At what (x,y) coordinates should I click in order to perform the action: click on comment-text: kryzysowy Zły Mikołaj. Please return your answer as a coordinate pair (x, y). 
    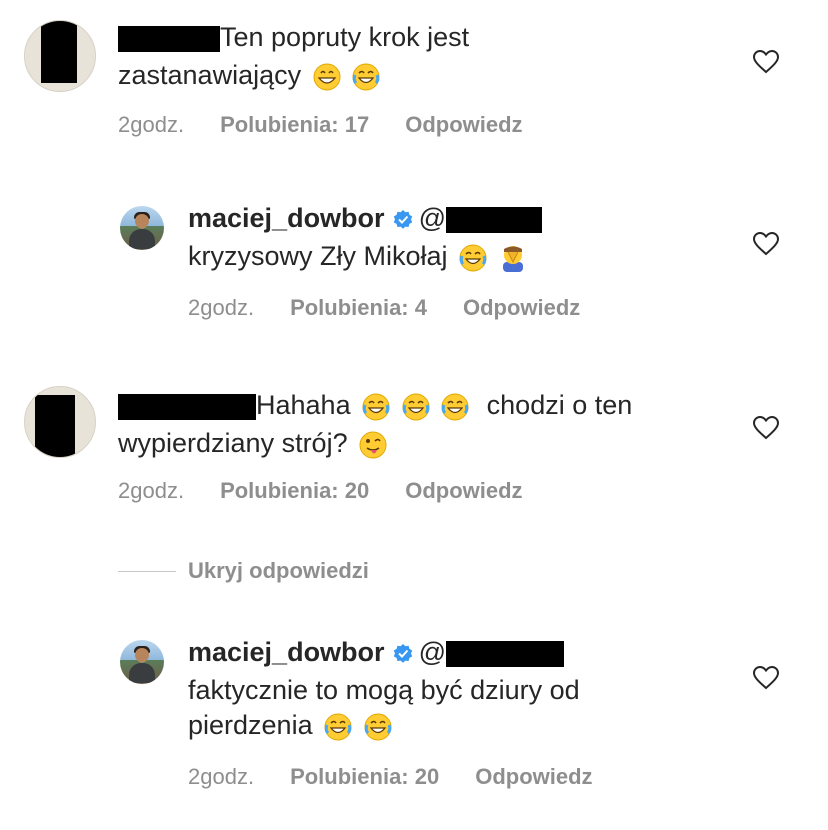
    Looking at the image, I should click on (318, 256).